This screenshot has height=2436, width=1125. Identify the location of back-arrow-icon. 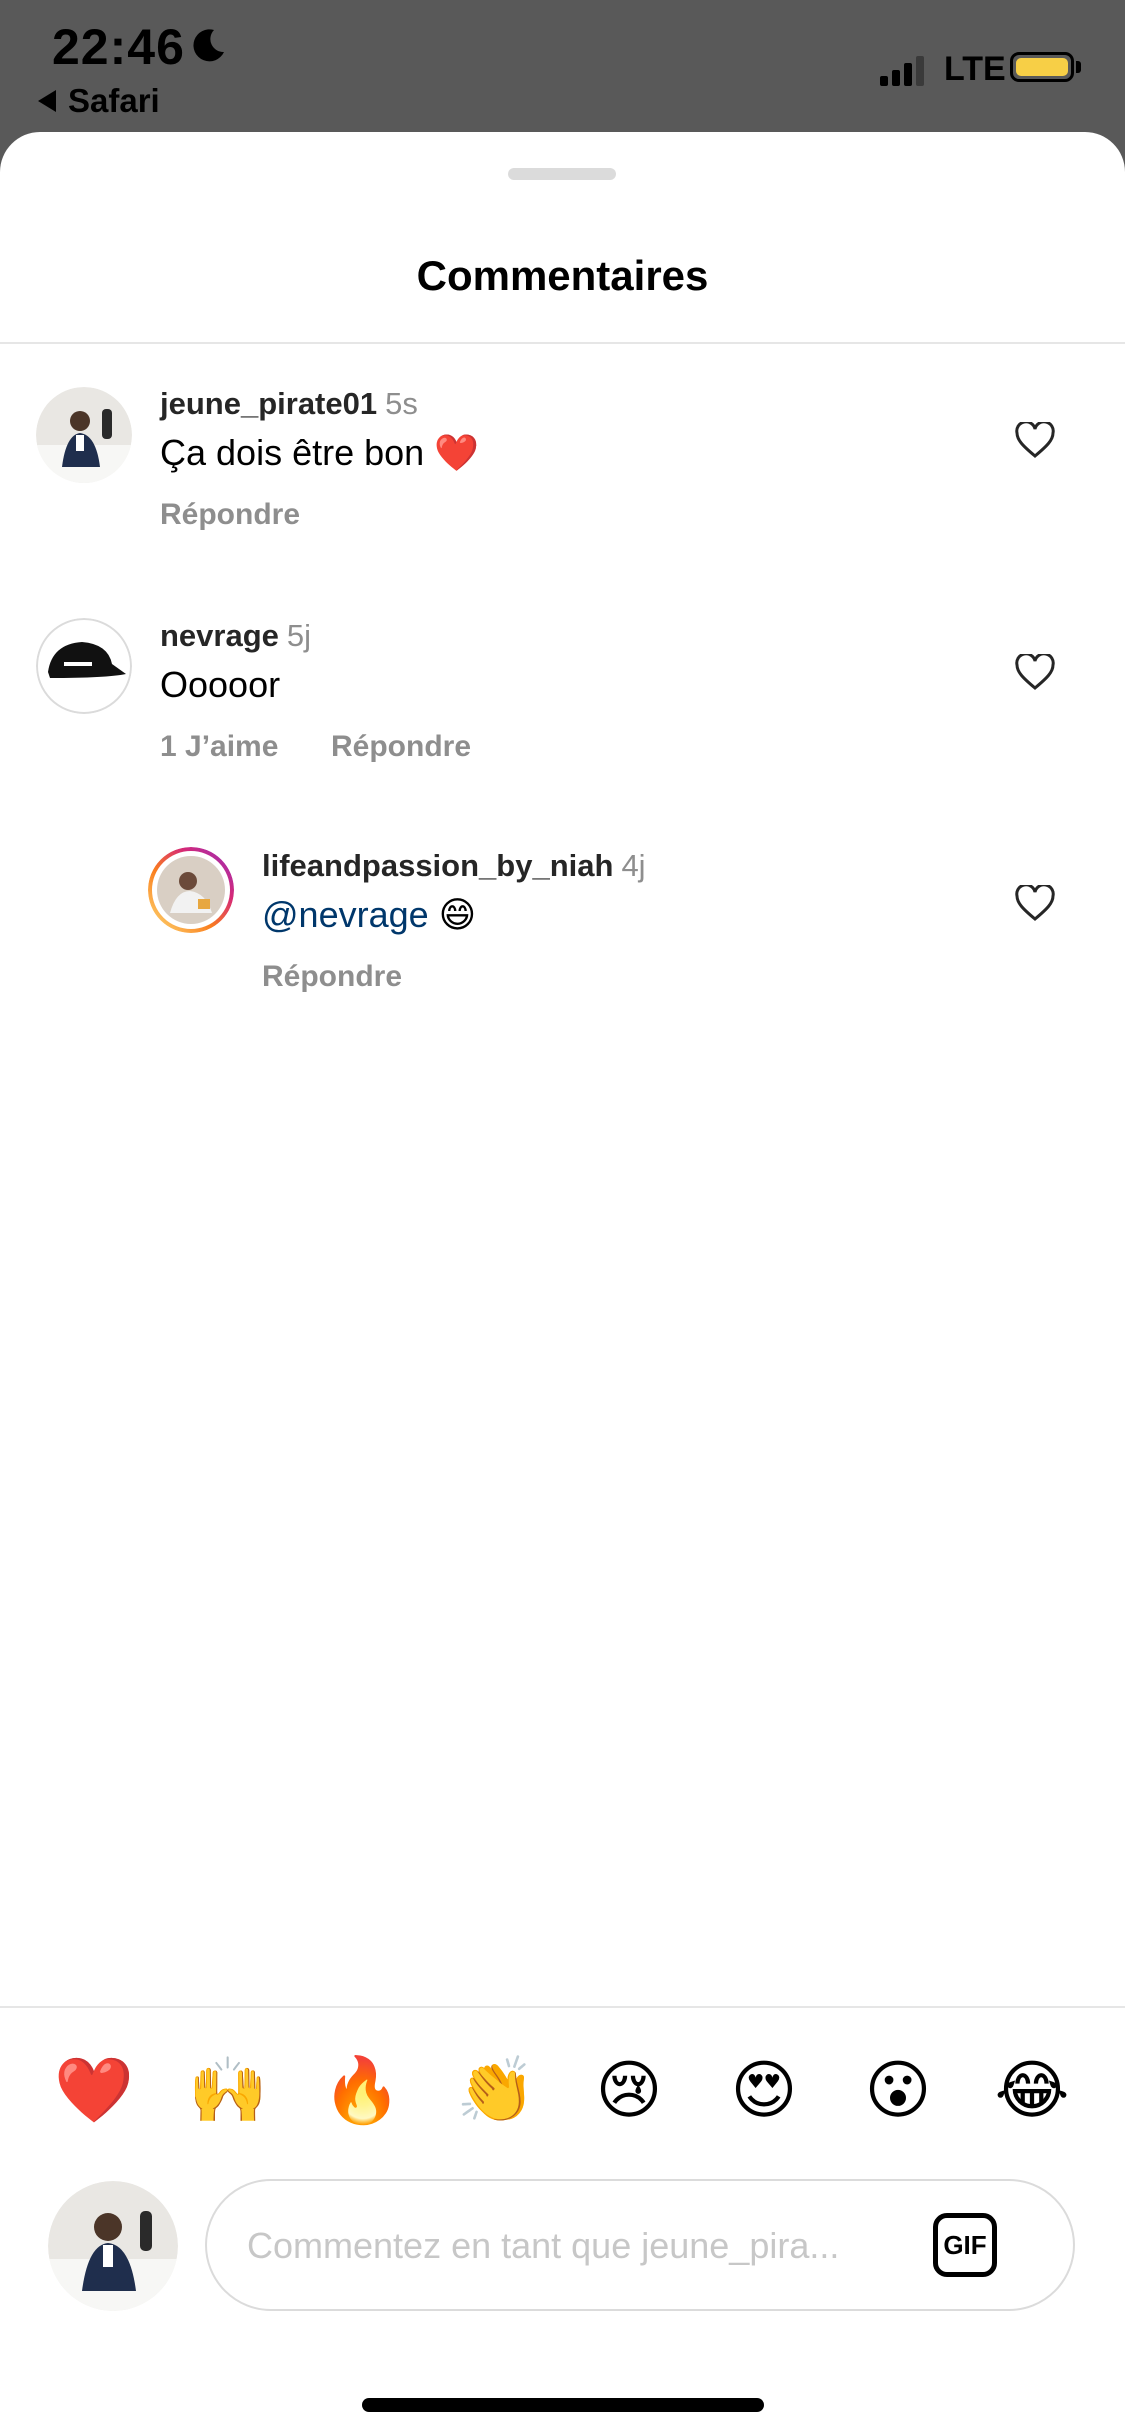
(47, 101).